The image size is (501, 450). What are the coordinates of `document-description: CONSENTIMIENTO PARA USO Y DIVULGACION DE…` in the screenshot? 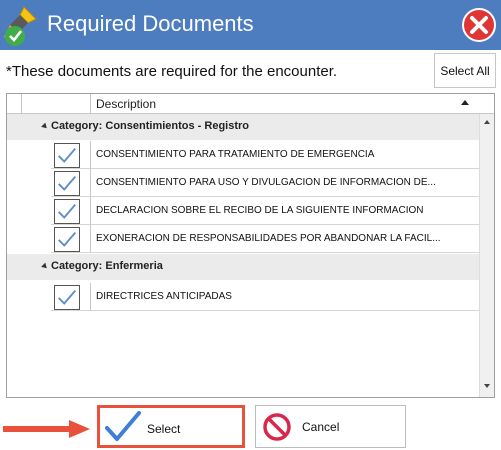 It's located at (266, 182).